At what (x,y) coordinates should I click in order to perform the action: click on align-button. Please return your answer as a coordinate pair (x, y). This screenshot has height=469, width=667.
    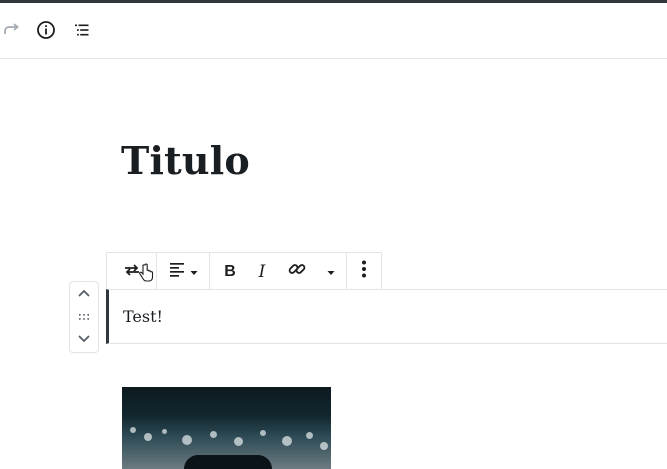
    Looking at the image, I should click on (183, 271).